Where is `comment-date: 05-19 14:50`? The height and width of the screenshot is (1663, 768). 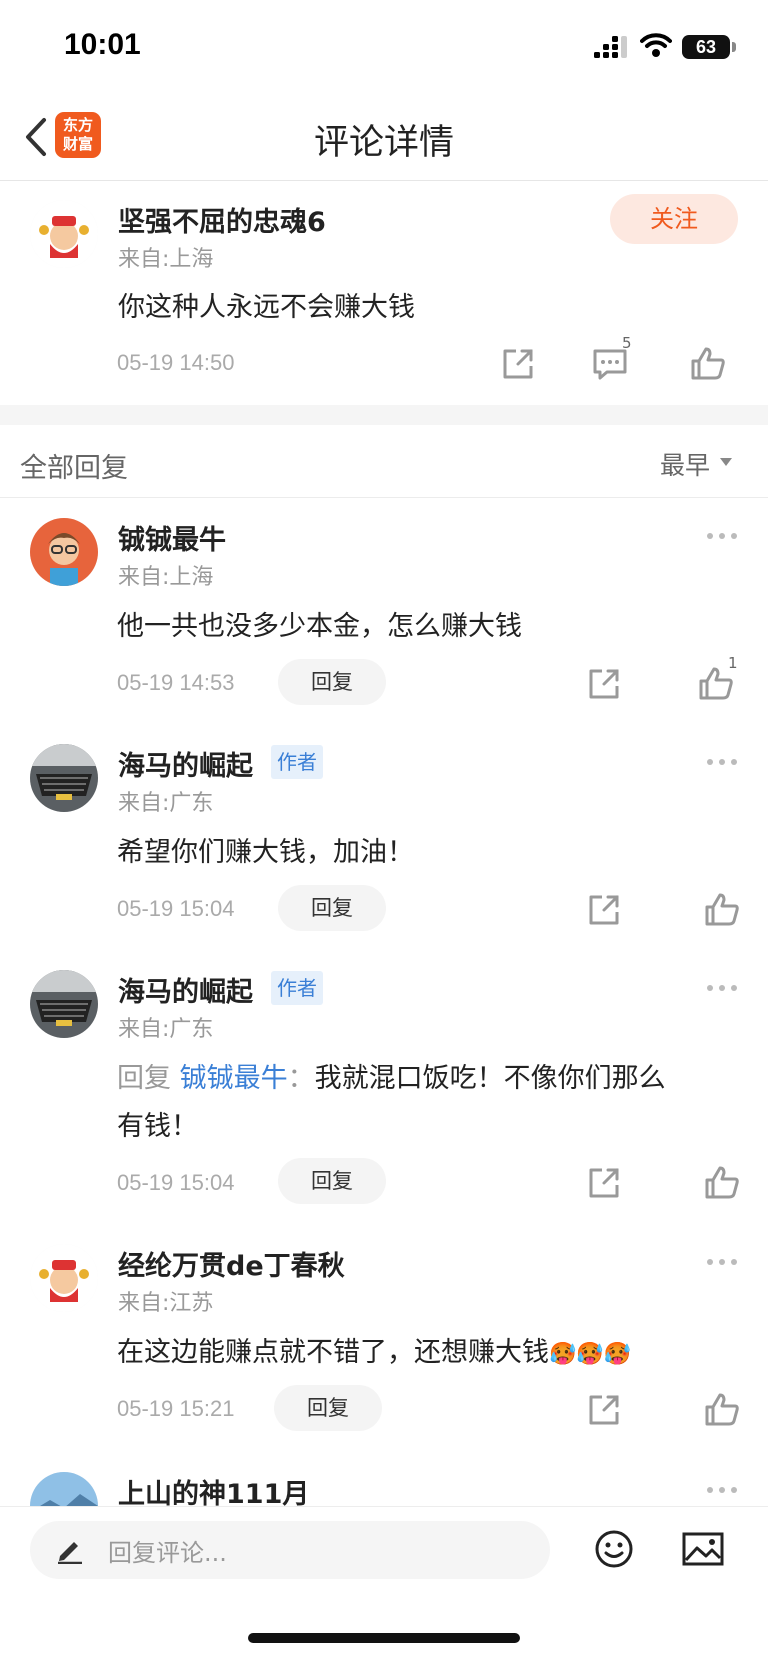
comment-date: 05-19 14:50 is located at coordinates (176, 362).